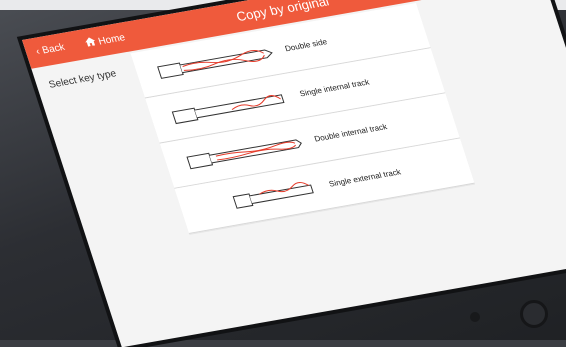 The image size is (566, 347). I want to click on select-key-type-label: Select key type, so click(82, 79).